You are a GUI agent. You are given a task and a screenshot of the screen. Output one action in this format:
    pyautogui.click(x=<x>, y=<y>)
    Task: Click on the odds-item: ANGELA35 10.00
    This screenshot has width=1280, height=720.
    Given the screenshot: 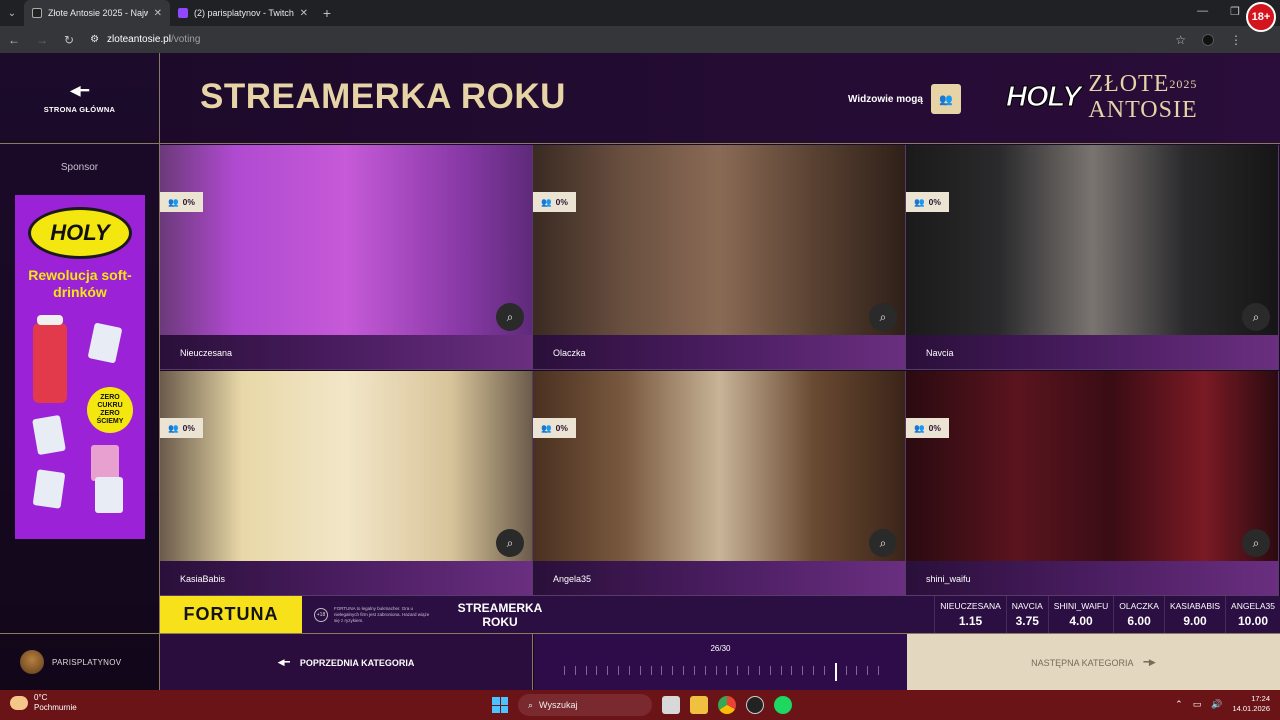 What is the action you would take?
    pyautogui.click(x=1252, y=614)
    